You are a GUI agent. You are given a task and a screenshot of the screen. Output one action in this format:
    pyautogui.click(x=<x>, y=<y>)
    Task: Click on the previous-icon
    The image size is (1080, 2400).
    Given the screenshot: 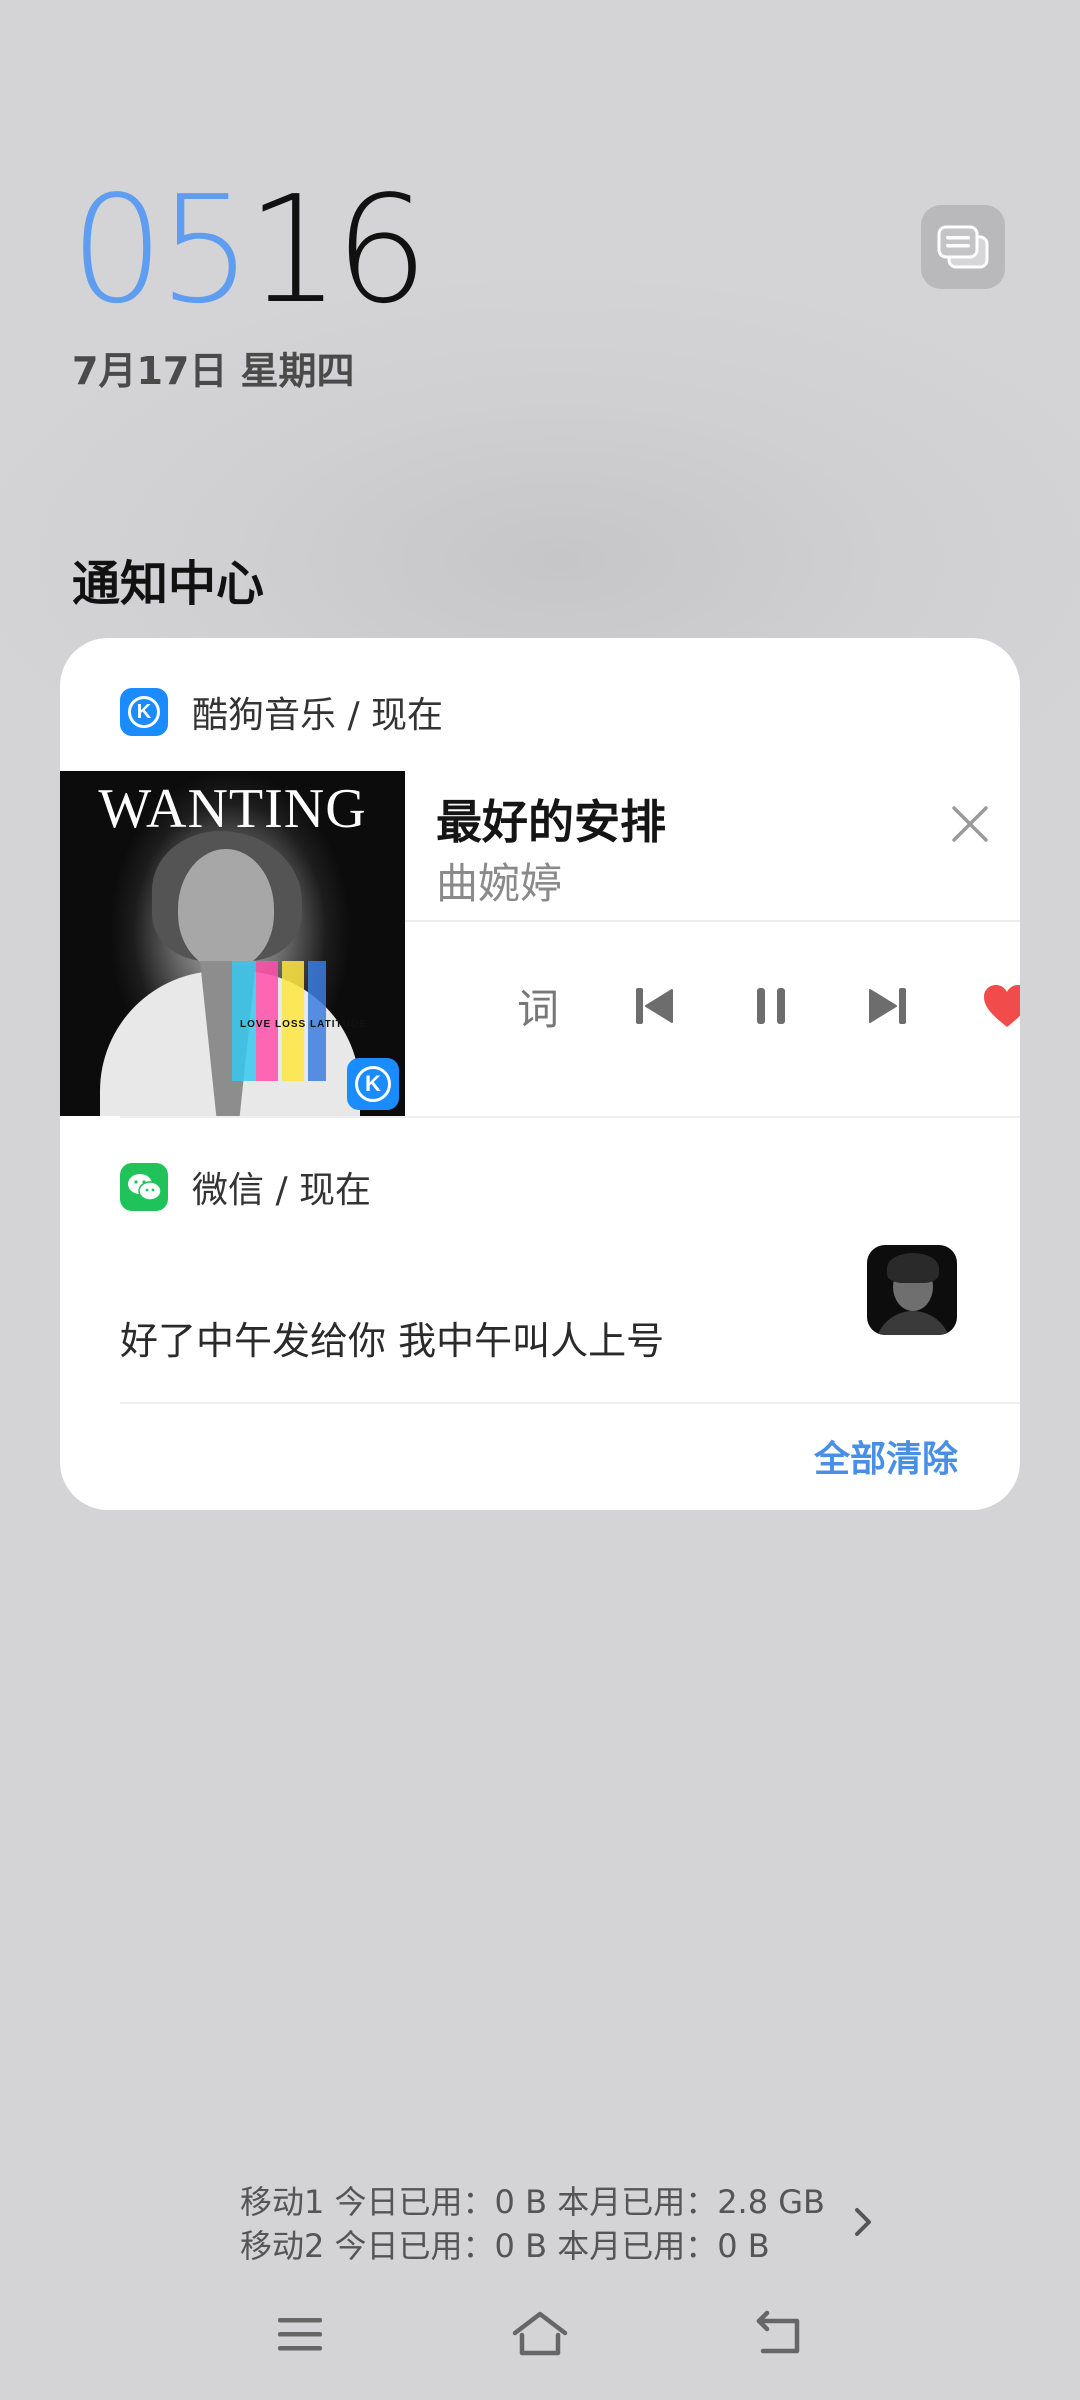 What is the action you would take?
    pyautogui.click(x=654, y=1006)
    